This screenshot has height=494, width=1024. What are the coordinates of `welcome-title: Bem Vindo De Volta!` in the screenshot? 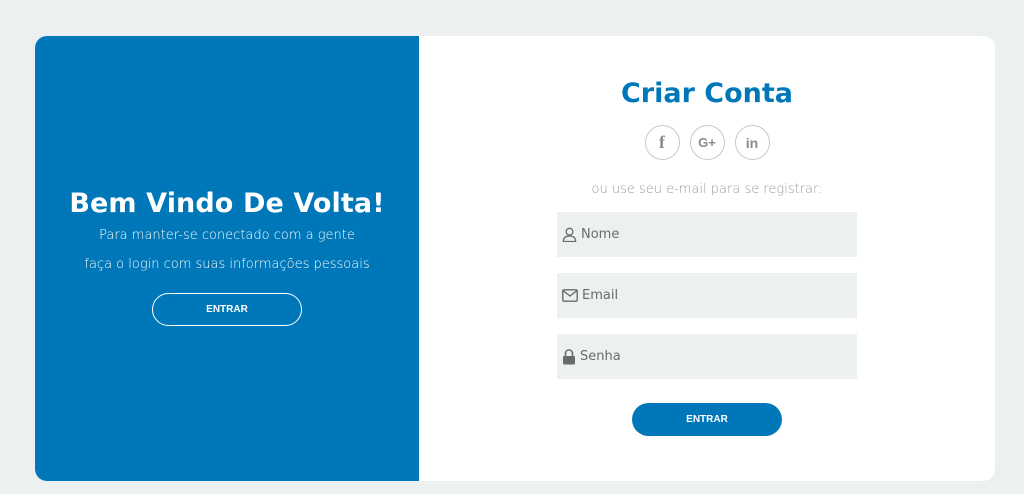 It's located at (227, 203).